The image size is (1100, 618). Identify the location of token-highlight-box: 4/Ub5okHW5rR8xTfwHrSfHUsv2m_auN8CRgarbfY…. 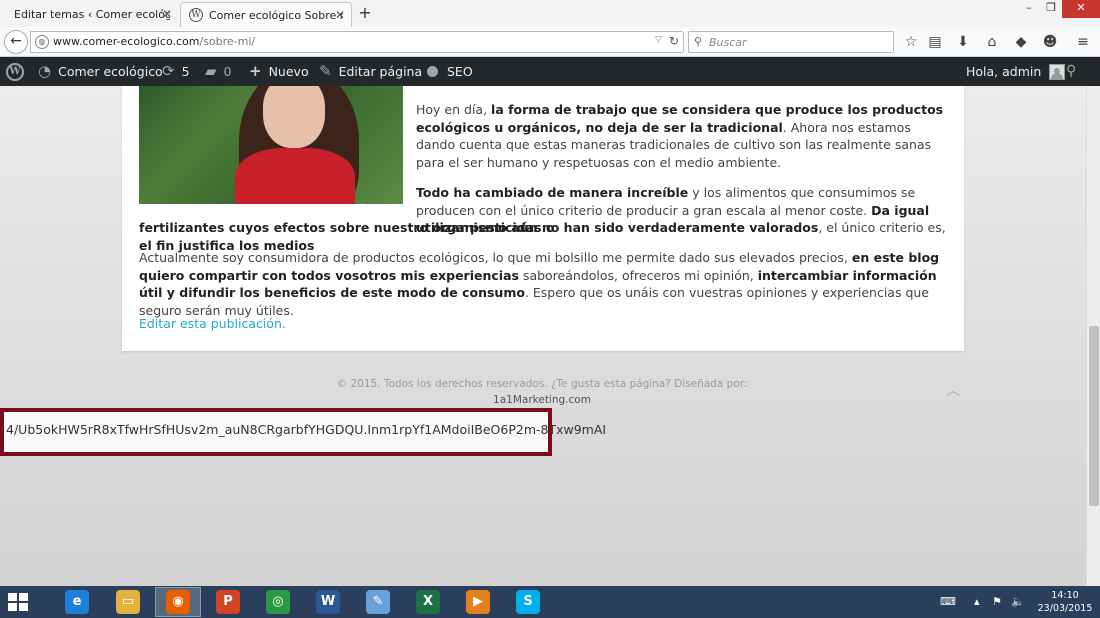
(303, 432).